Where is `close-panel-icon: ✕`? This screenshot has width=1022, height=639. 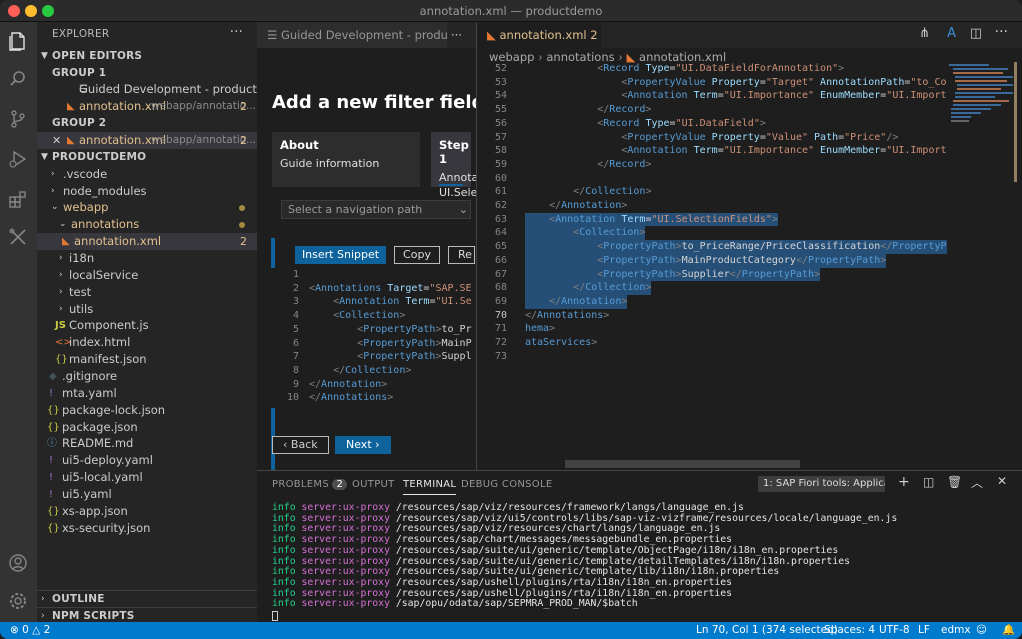
close-panel-icon: ✕ is located at coordinates (1002, 481).